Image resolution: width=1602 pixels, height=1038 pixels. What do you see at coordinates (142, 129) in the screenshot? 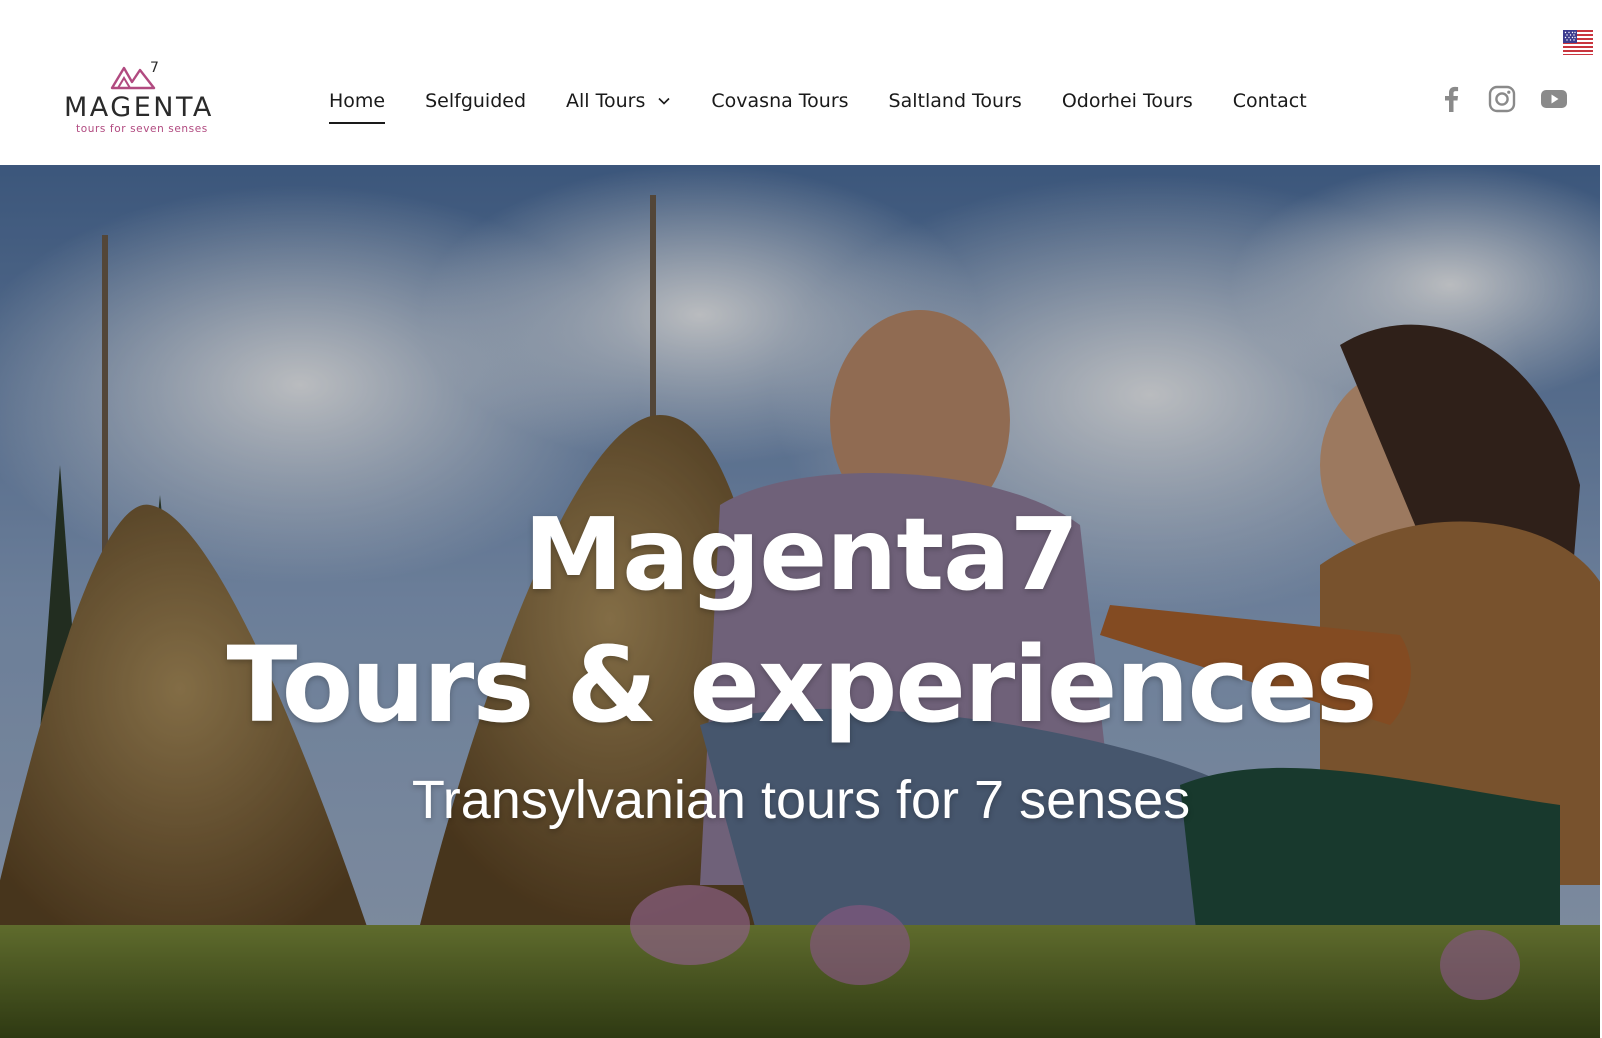
I see `logo-tagline: tours for seven senses` at bounding box center [142, 129].